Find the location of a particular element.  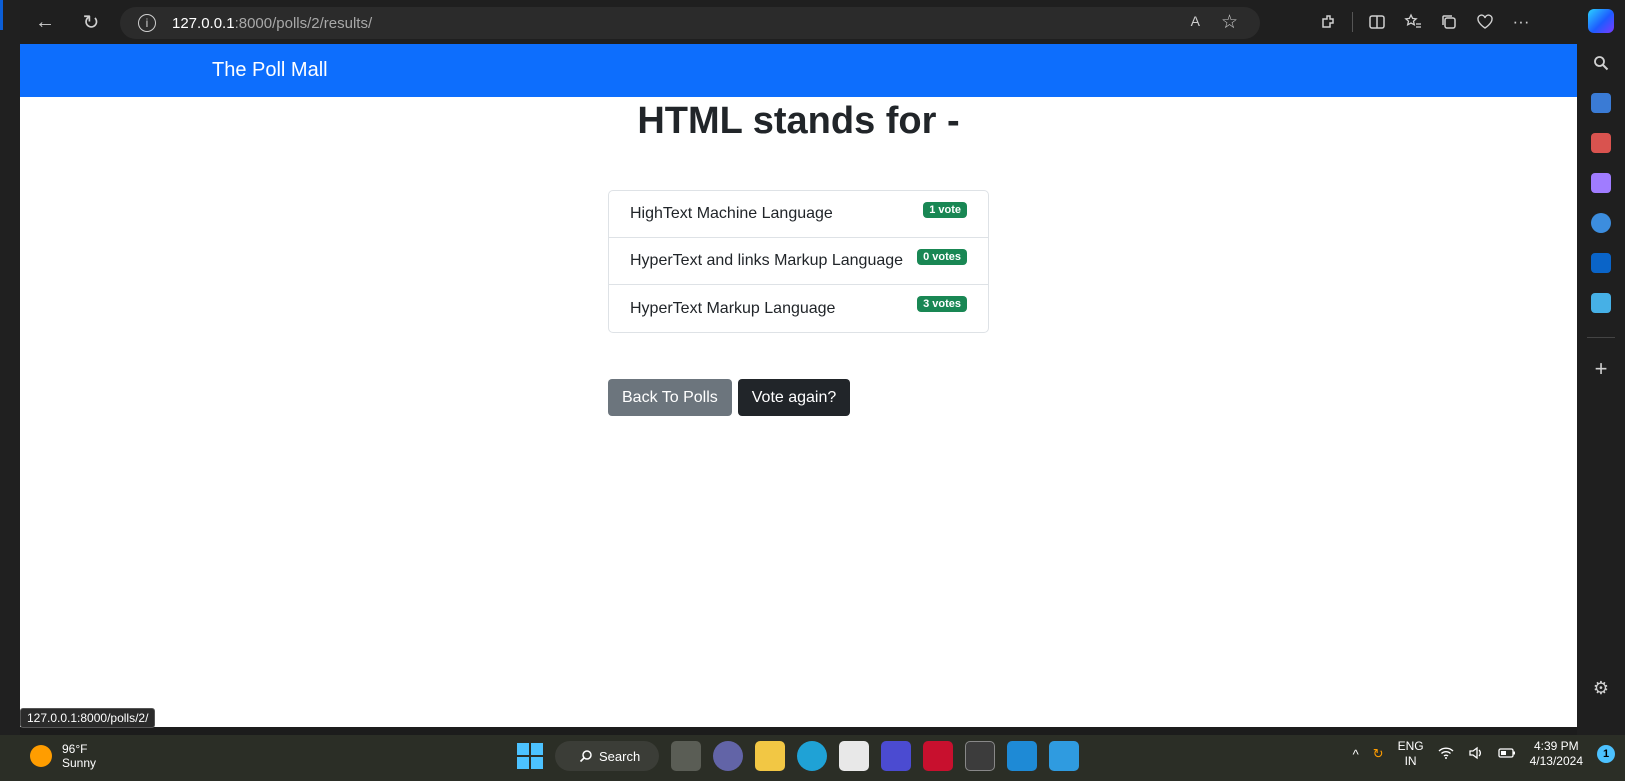

input-language: ENG IN is located at coordinates (1411, 754).